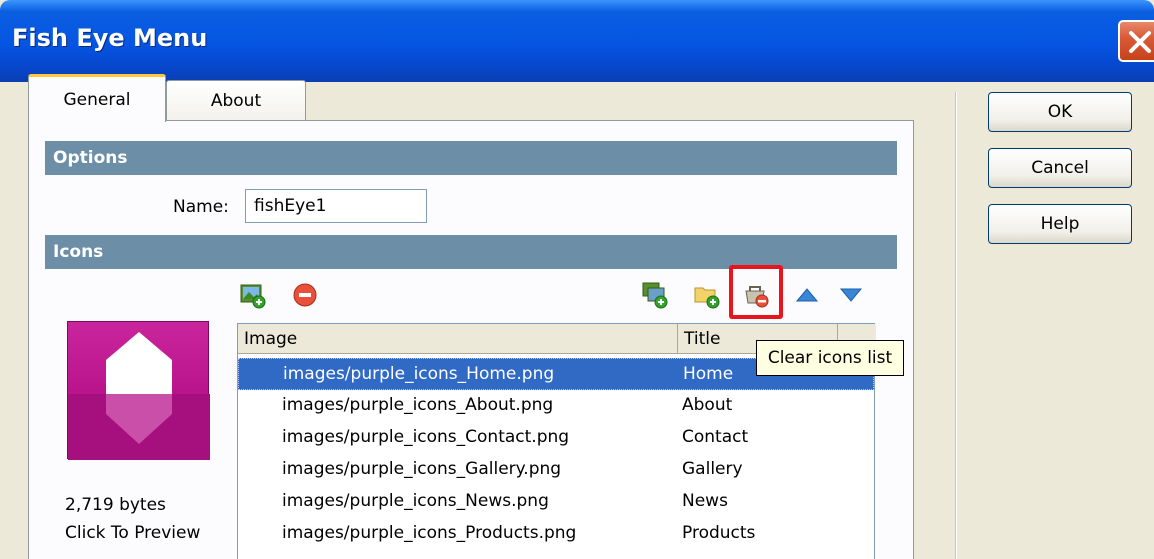 This screenshot has height=559, width=1154. What do you see at coordinates (110, 38) in the screenshot?
I see `window-title: Fish Eye Menu` at bounding box center [110, 38].